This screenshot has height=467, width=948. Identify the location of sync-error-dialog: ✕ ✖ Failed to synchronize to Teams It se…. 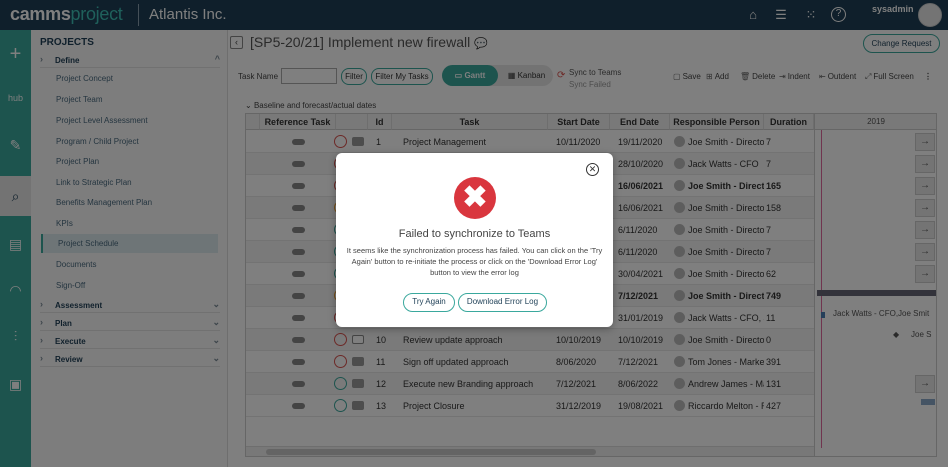
(474, 240).